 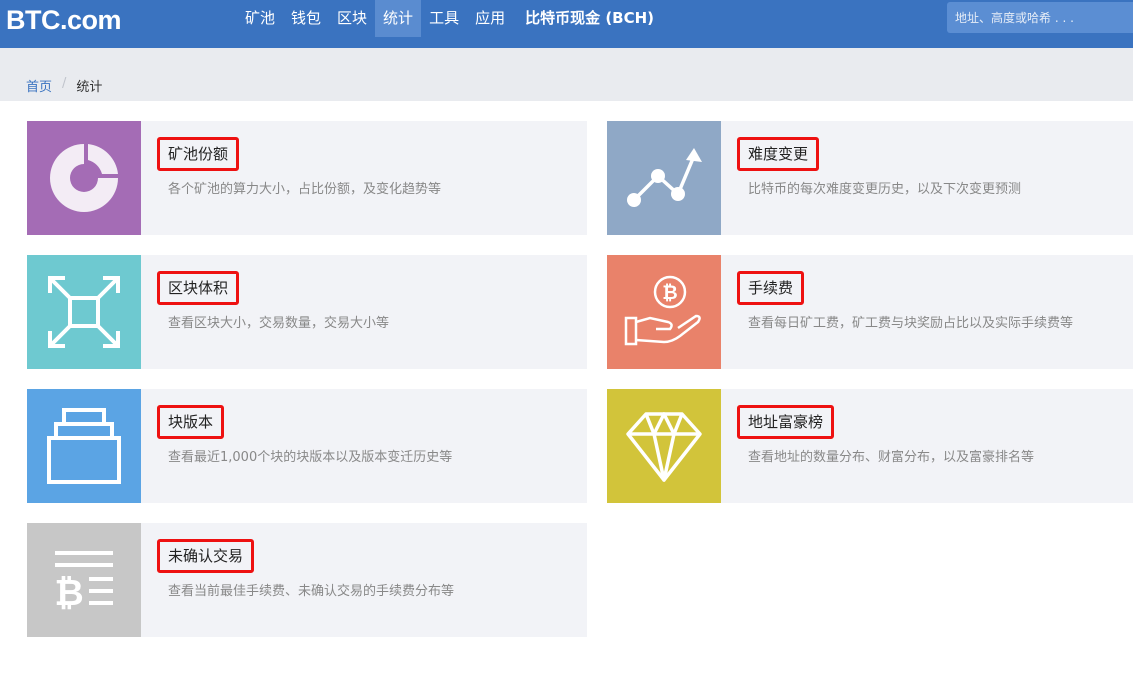 I want to click on card-block-size-tile, so click(x=84, y=312).